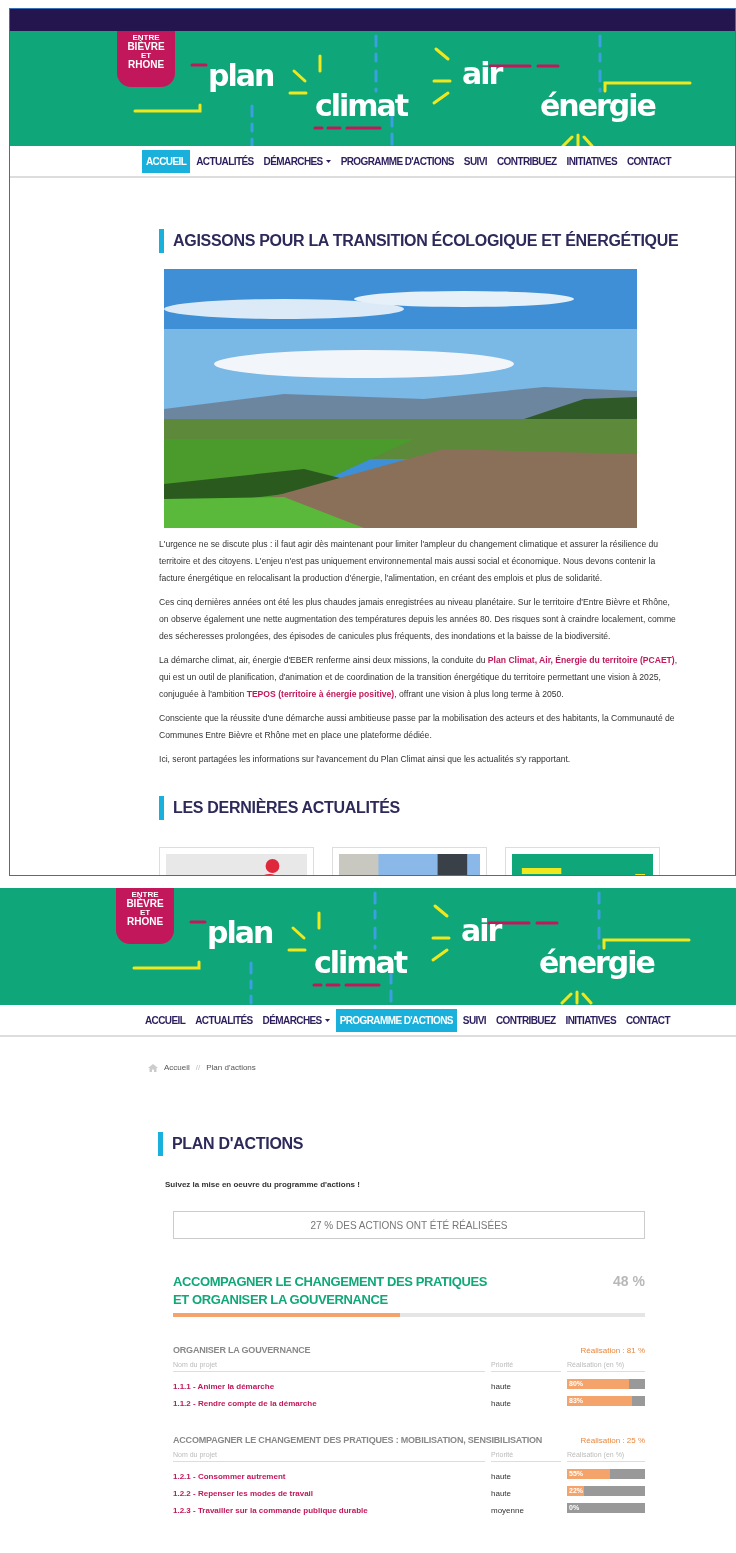  Describe the element at coordinates (409, 1225) in the screenshot. I see `summary-box: 27 % DES ACTIONS ONT ÉTÉ RÉALISÉES` at that location.